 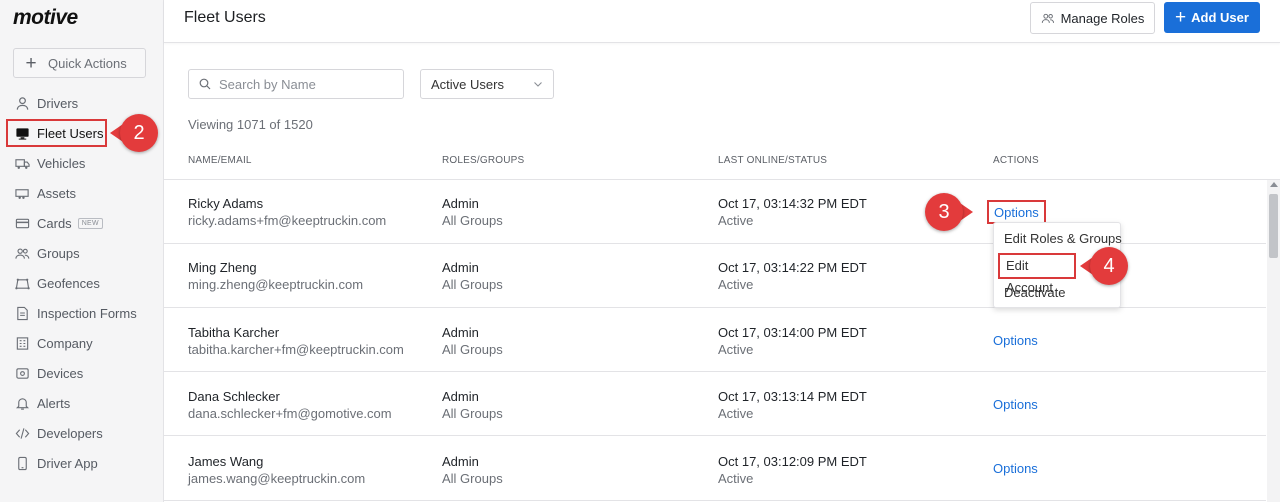 What do you see at coordinates (57, 193) in the screenshot?
I see `sidebar-item-label: Assets` at bounding box center [57, 193].